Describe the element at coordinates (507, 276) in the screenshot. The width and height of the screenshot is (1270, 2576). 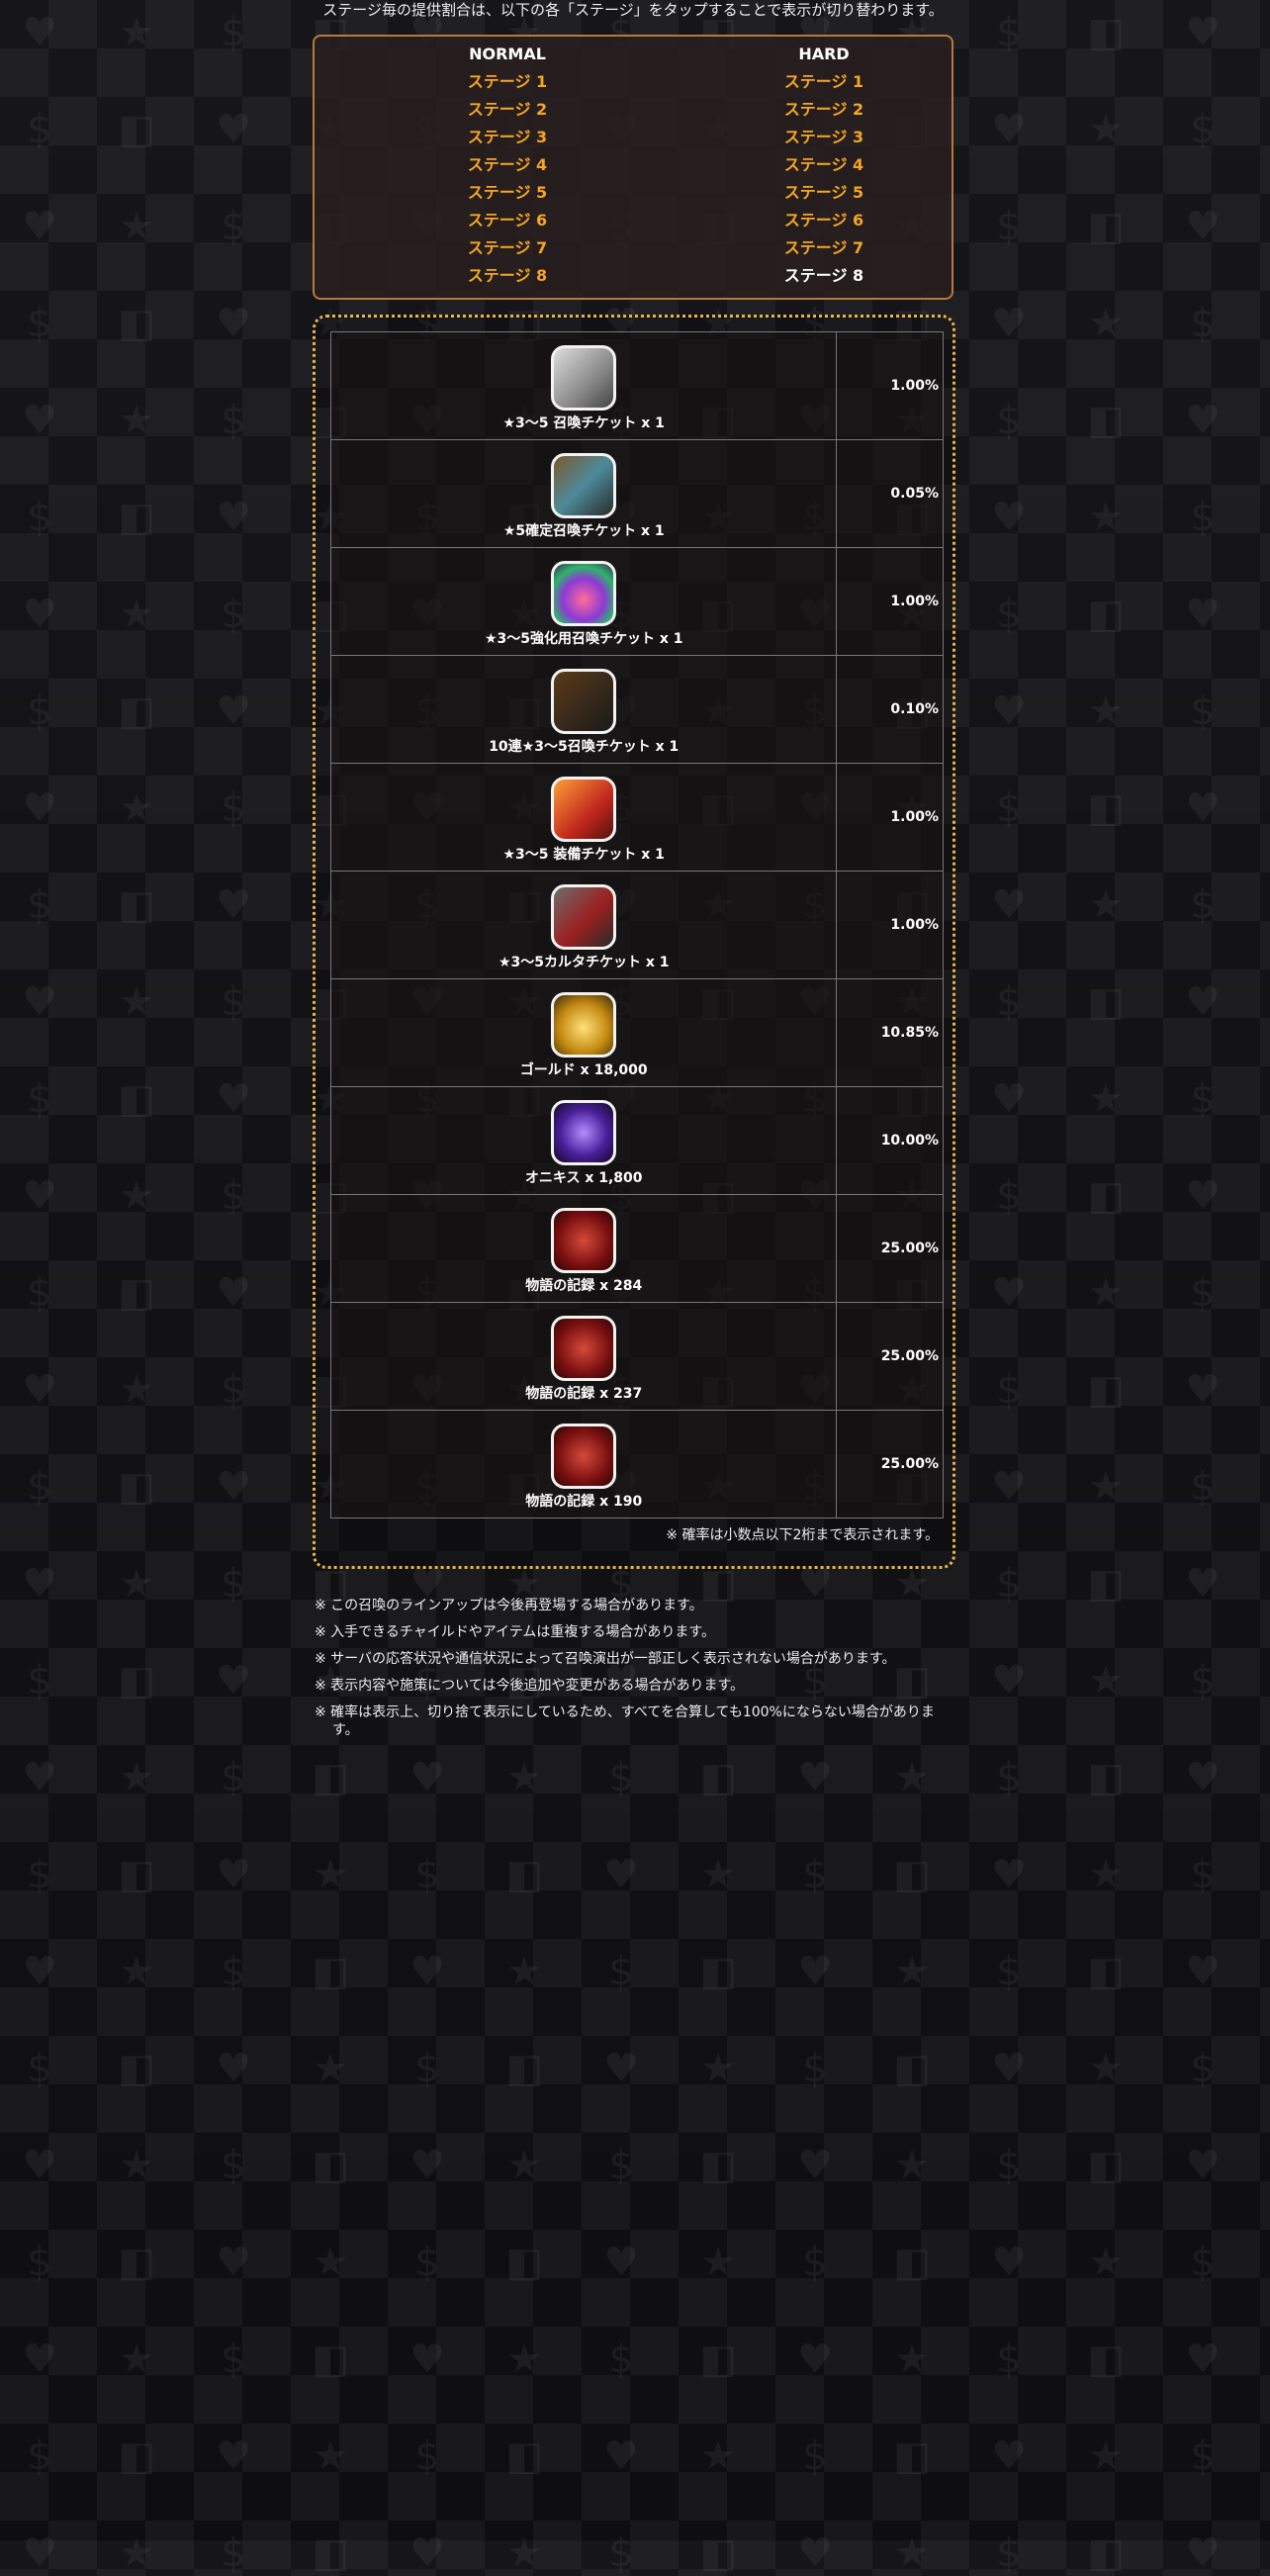
I see `normal-stage-8-link: ステージ 8` at that location.